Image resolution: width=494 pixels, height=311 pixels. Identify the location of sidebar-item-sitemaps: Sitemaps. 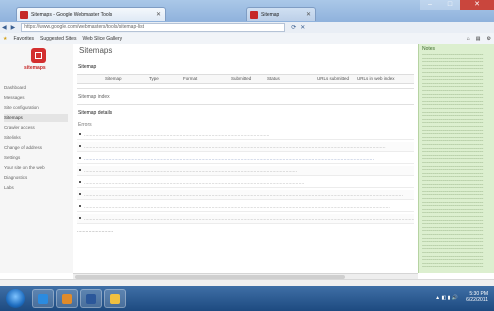
(36, 118).